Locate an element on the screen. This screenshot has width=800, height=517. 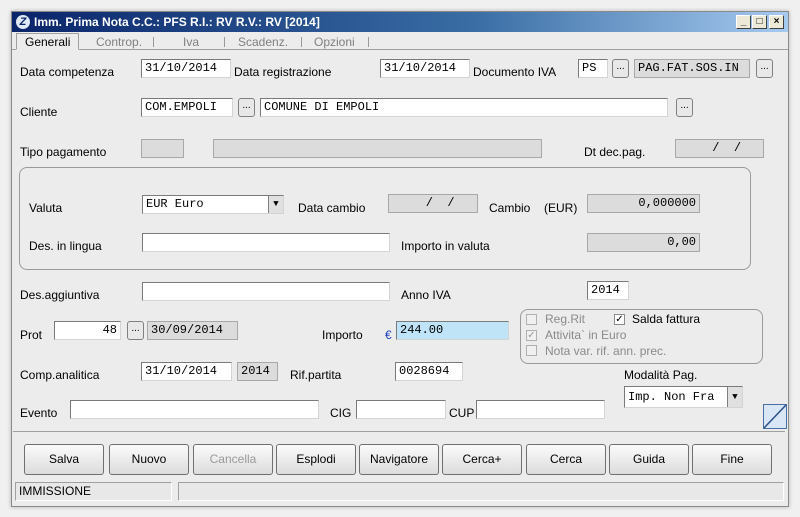
nota-var-checkbox is located at coordinates (531, 350).